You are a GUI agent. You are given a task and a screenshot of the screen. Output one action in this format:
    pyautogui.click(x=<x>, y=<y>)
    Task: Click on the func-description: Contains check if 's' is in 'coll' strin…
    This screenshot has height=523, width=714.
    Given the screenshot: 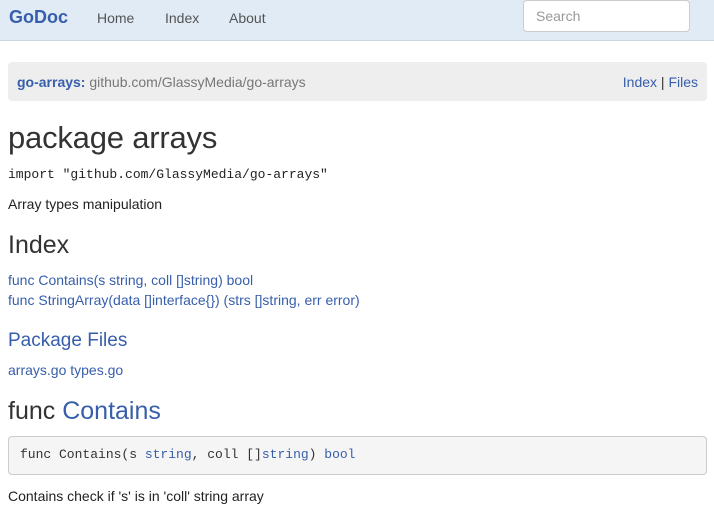 What is the action you would take?
    pyautogui.click(x=136, y=496)
    